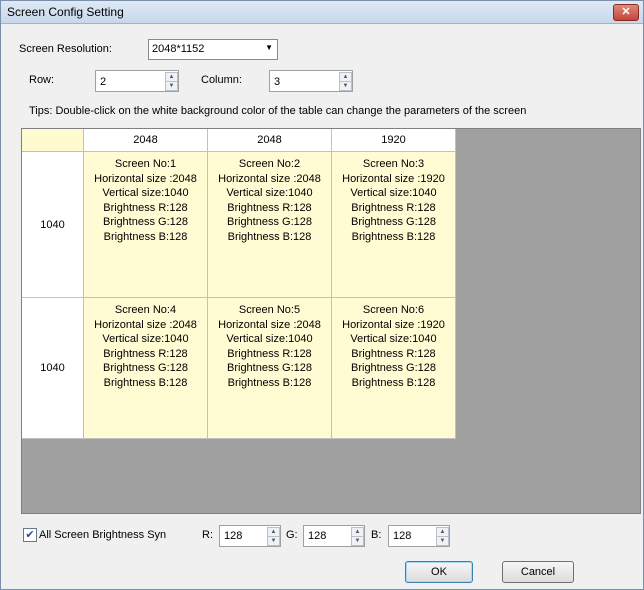 The image size is (644, 590). I want to click on column-label: Column:, so click(221, 80).